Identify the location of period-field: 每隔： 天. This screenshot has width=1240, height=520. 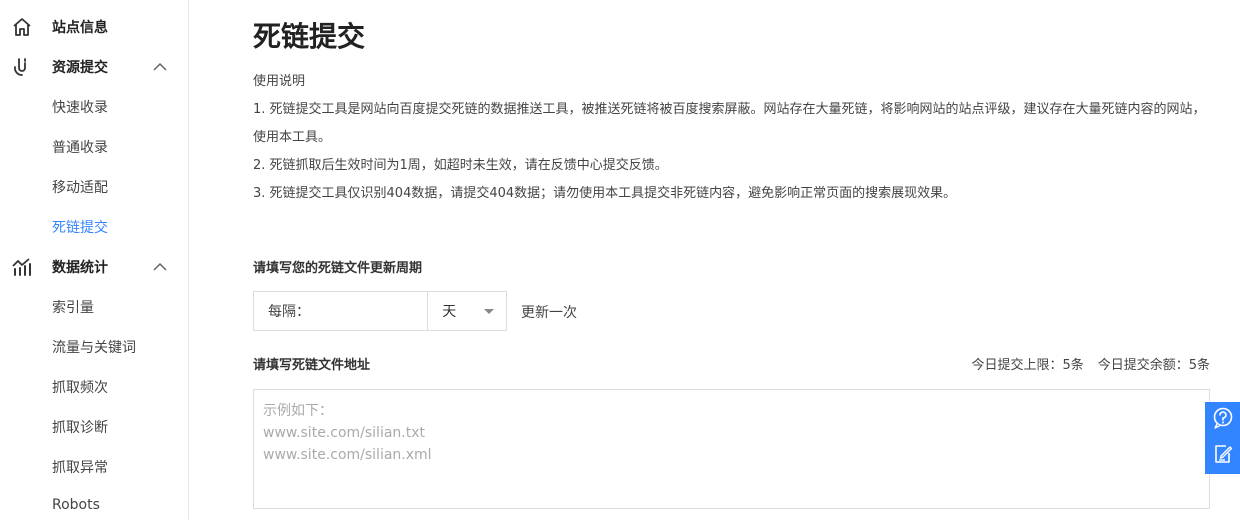
(380, 311).